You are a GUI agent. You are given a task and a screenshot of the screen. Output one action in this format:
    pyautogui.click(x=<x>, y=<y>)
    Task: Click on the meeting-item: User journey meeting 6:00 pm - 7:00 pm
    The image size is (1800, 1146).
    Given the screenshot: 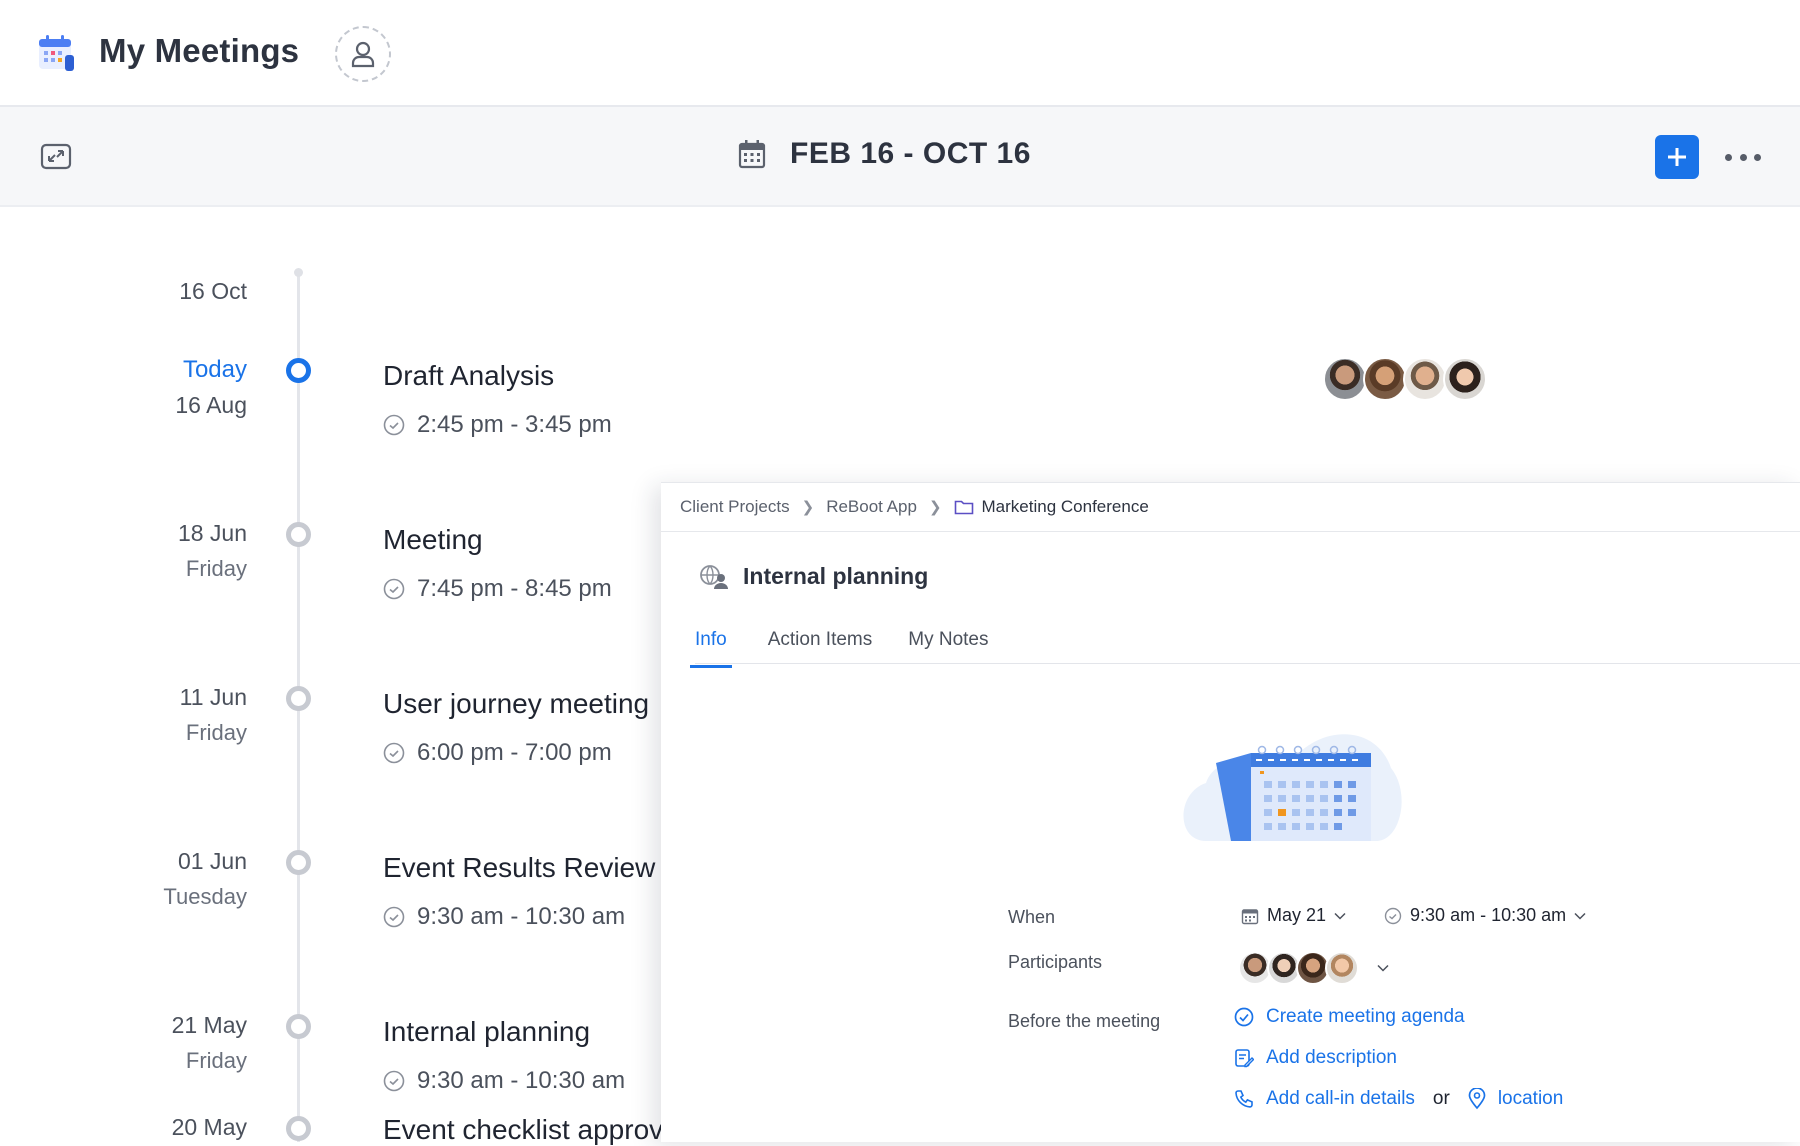 What is the action you would take?
    pyautogui.click(x=516, y=727)
    